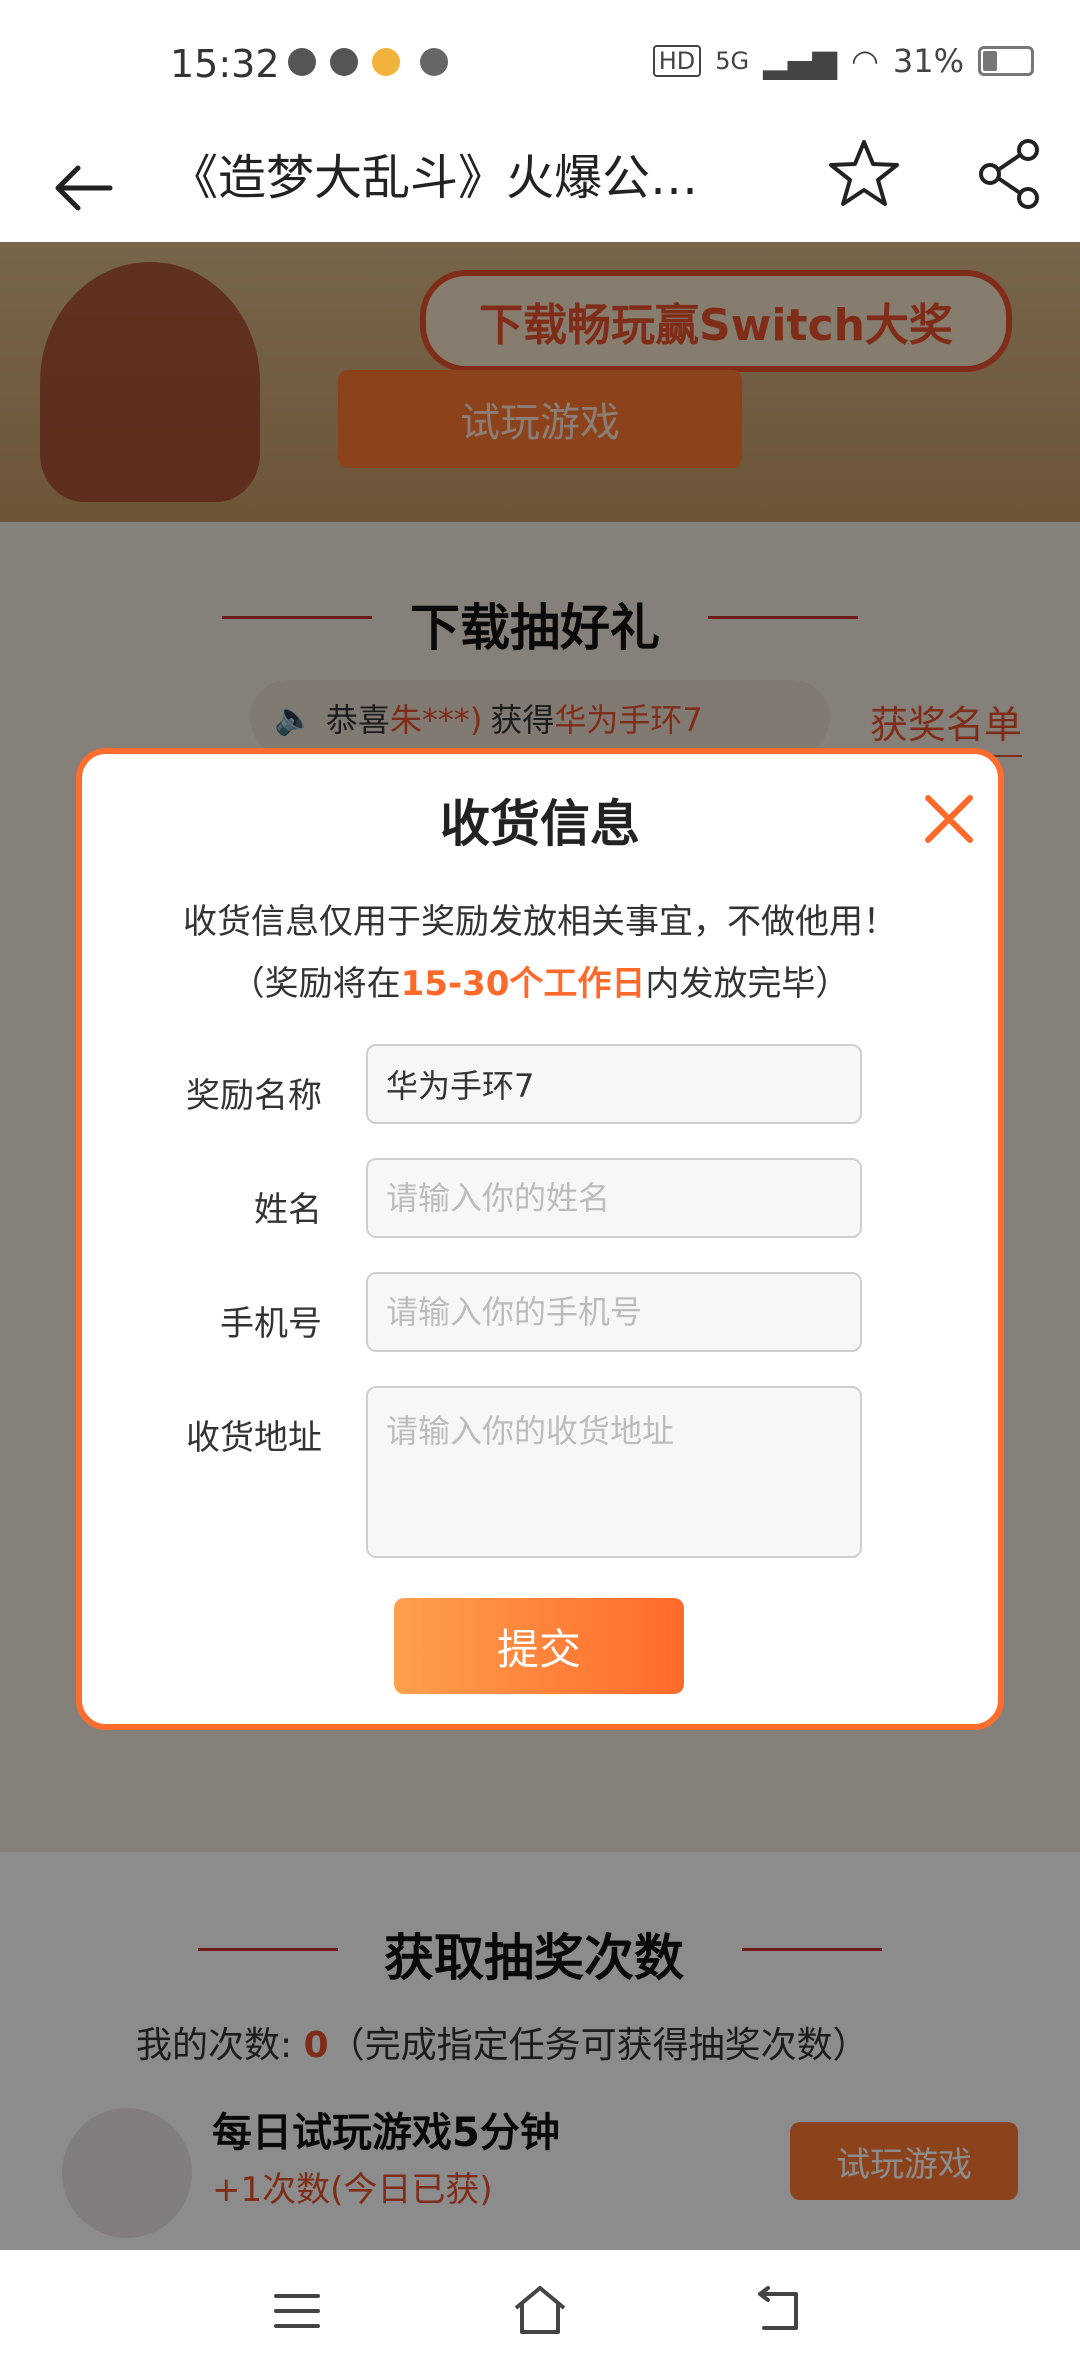 The image size is (1080, 2376). Describe the element at coordinates (800, 61) in the screenshot. I see `signal-icon: ▂▄▆` at that location.